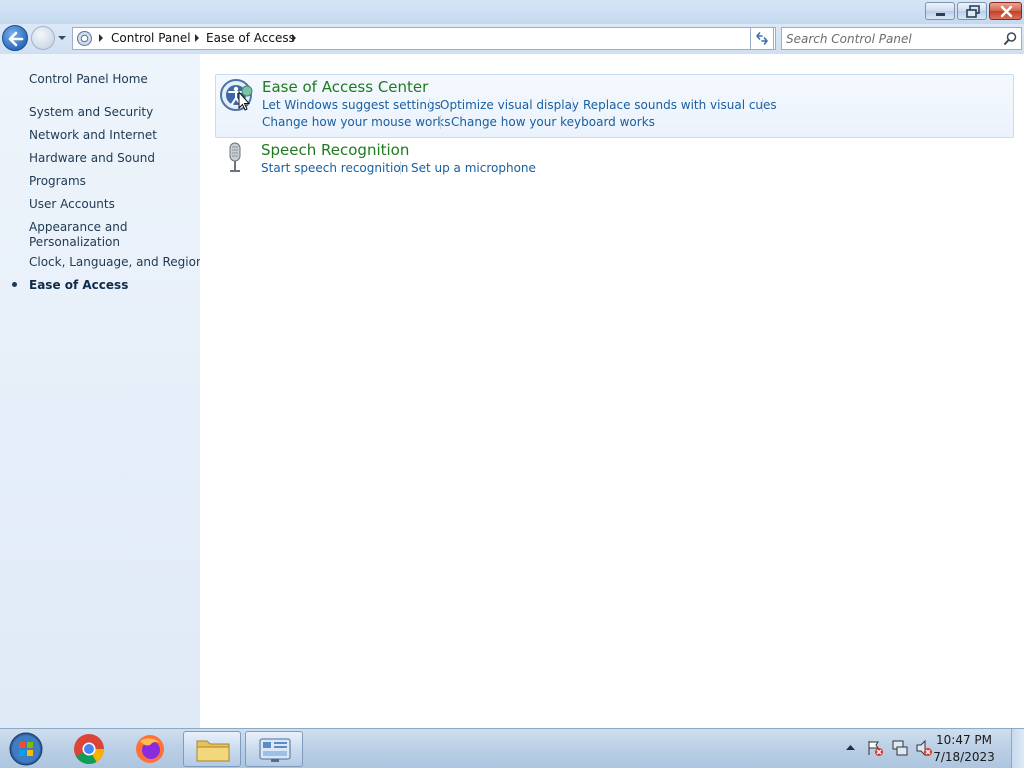 The image size is (1024, 768). What do you see at coordinates (91, 112) in the screenshot?
I see `sidebar-item-system-and-security: System and Security` at bounding box center [91, 112].